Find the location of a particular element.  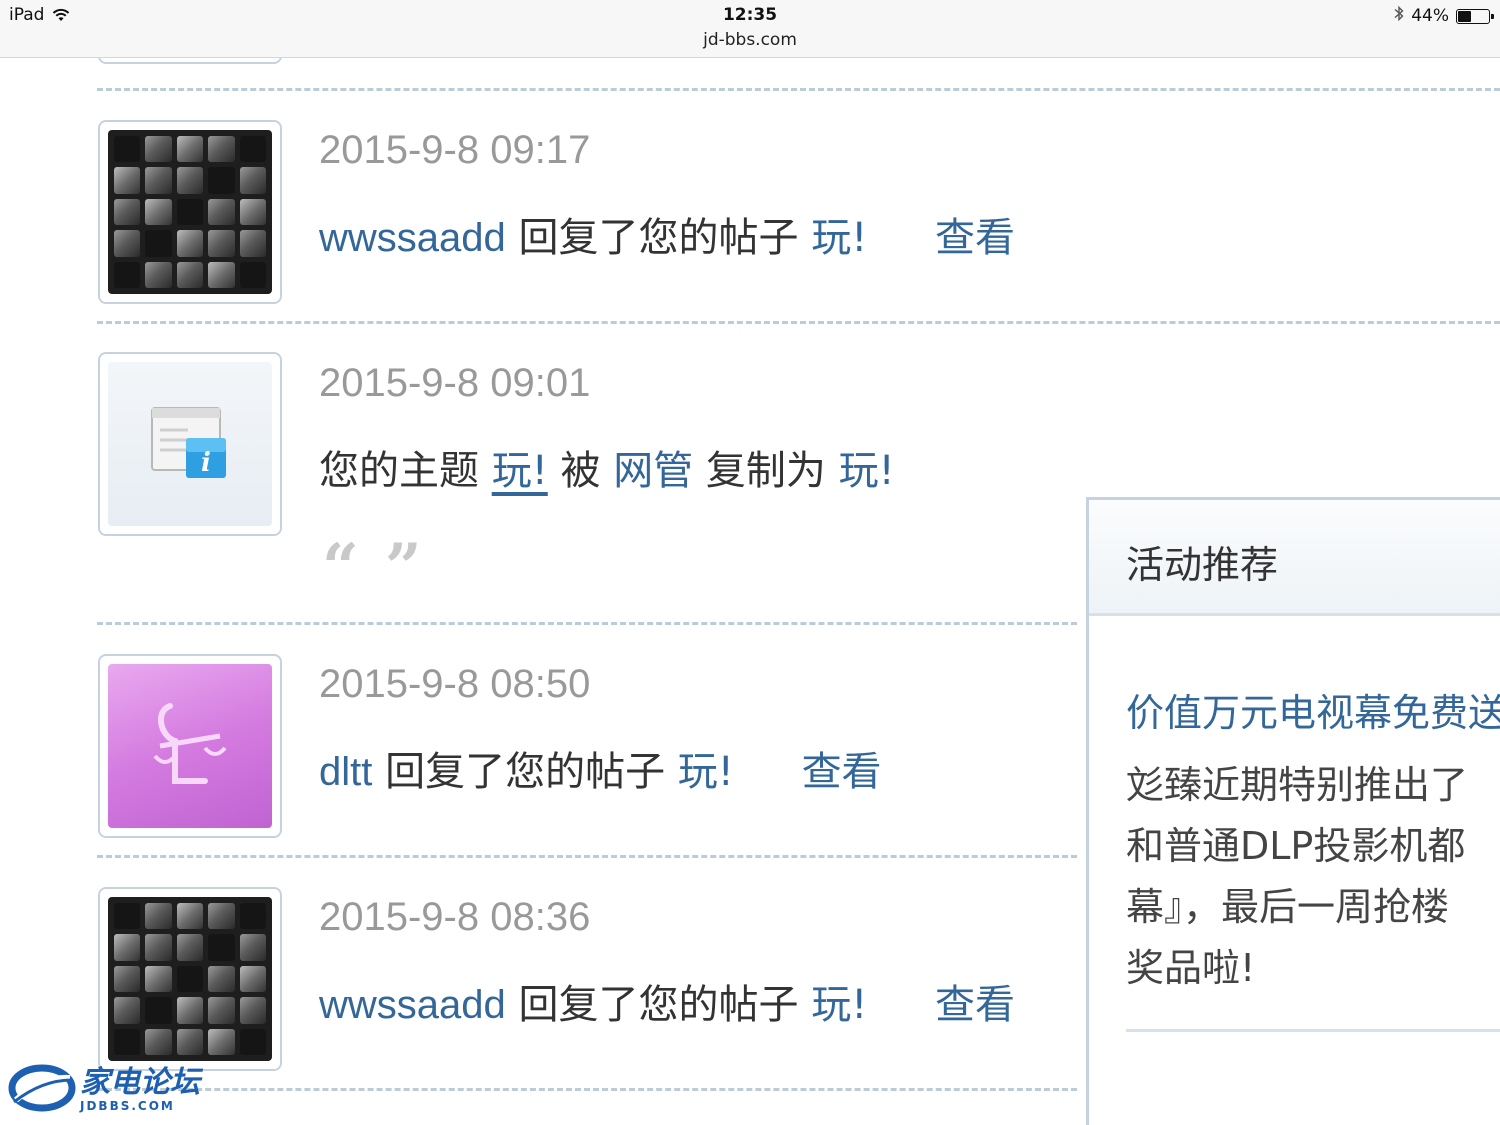

panel-header: 活动推荐 is located at coordinates (1294, 558).